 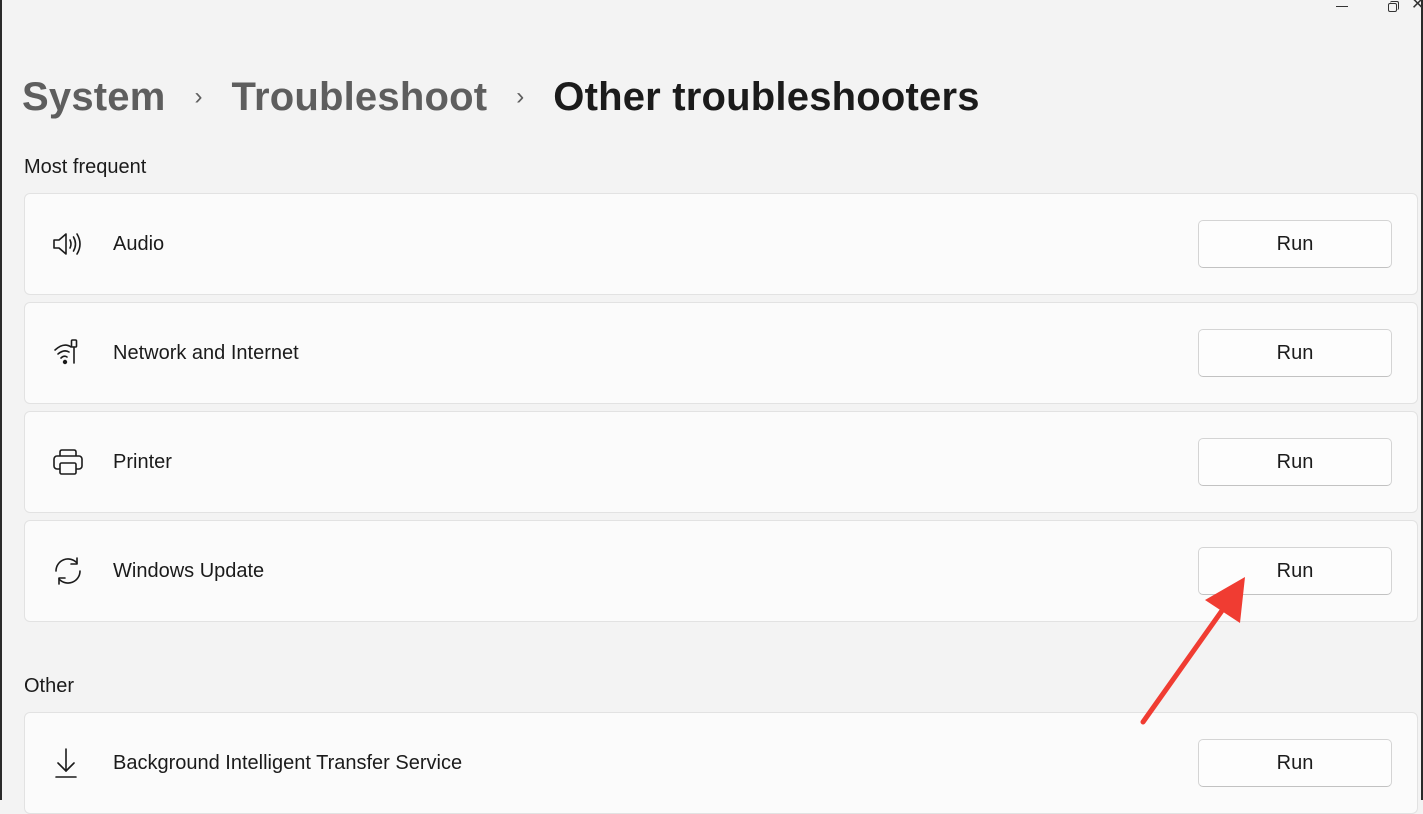 What do you see at coordinates (1333, 8) in the screenshot?
I see `window-caption-controls: ✕` at bounding box center [1333, 8].